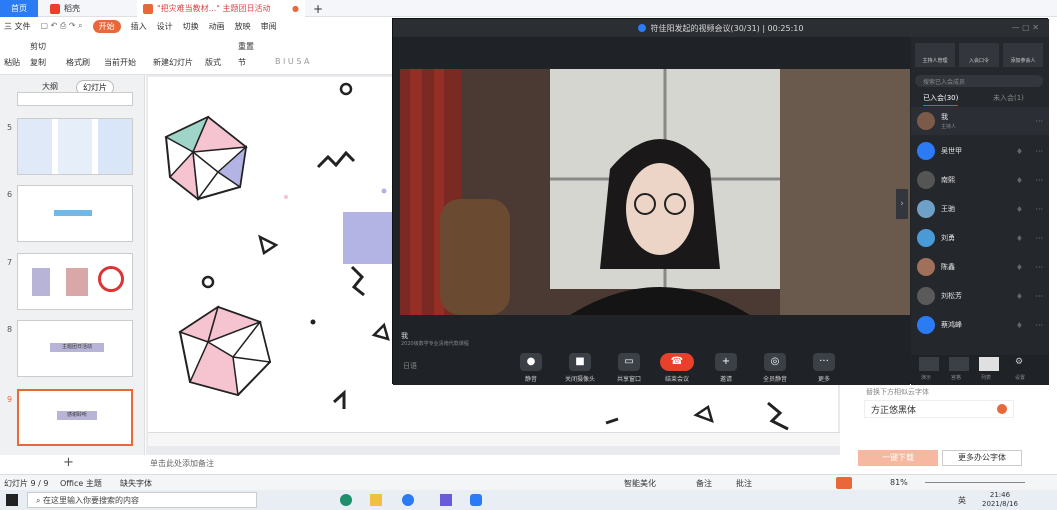  Describe the element at coordinates (775, 368) in the screenshot. I see `mute-all-button: ◎ 全员静音` at that location.